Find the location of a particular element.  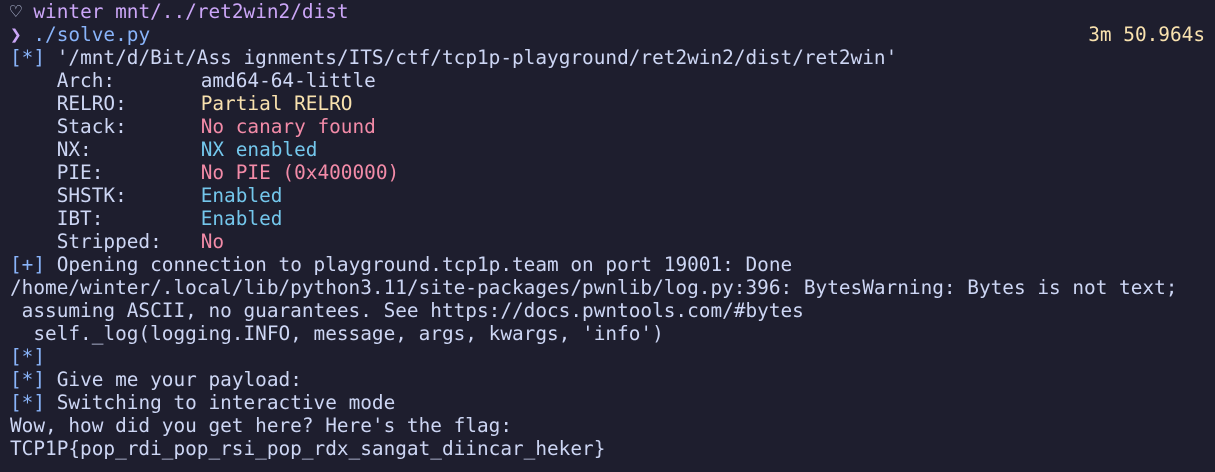

checksec-label: IBT: is located at coordinates (80, 218).